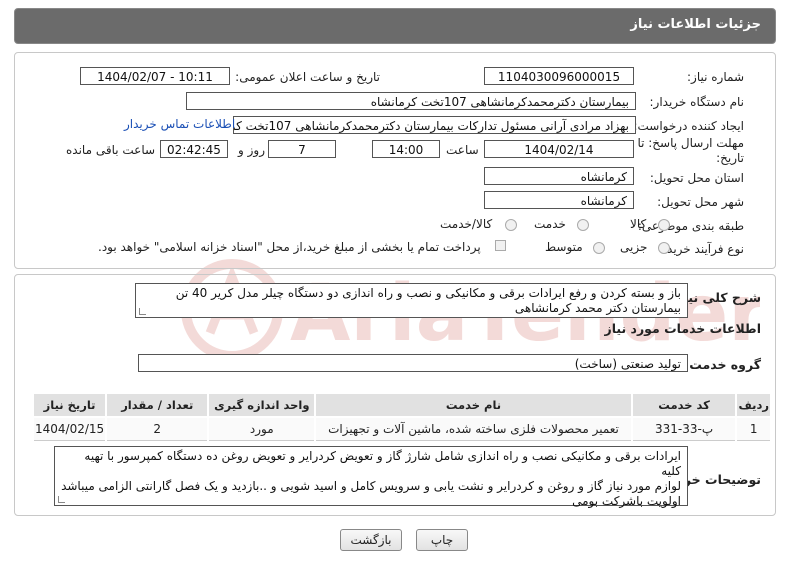 This screenshot has height=566, width=788. Describe the element at coordinates (550, 224) in the screenshot. I see `category-option-service: خدمت` at that location.